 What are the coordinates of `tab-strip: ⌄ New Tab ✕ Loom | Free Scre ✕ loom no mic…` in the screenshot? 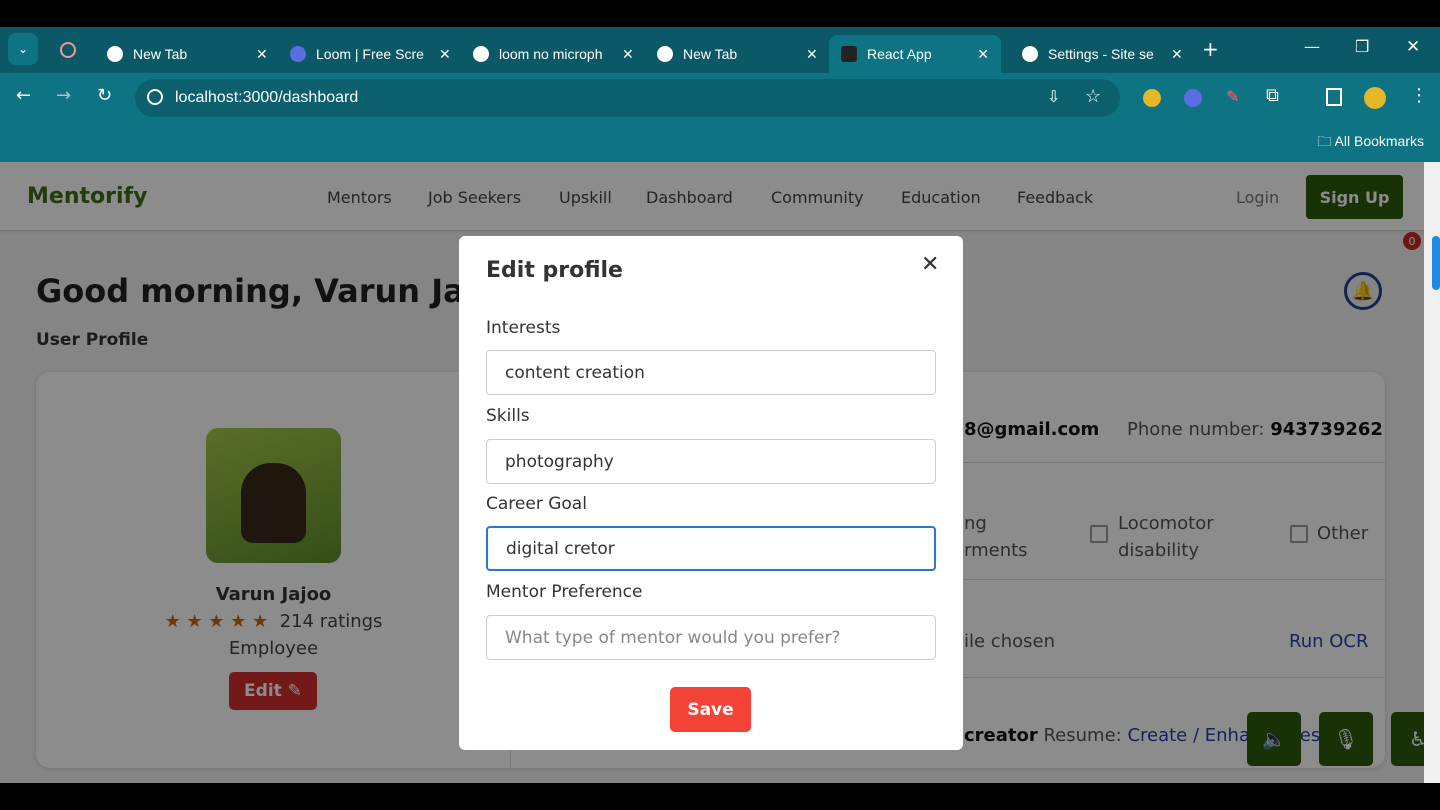 It's located at (720, 50).